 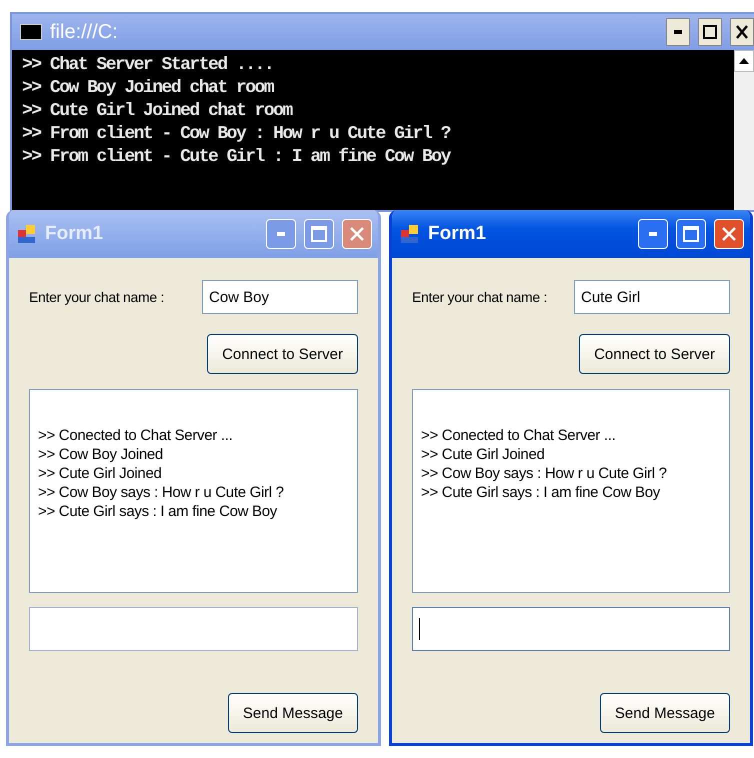 I want to click on console-line: >> Cute Girl Joined chat room, so click(x=158, y=111).